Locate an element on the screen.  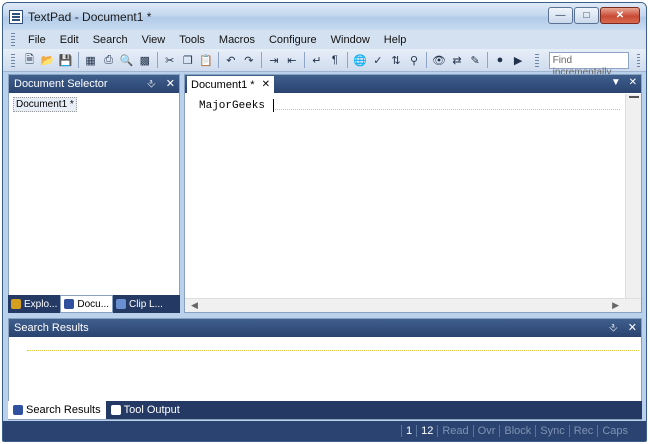
replace-icon: ⇄ is located at coordinates (457, 60).